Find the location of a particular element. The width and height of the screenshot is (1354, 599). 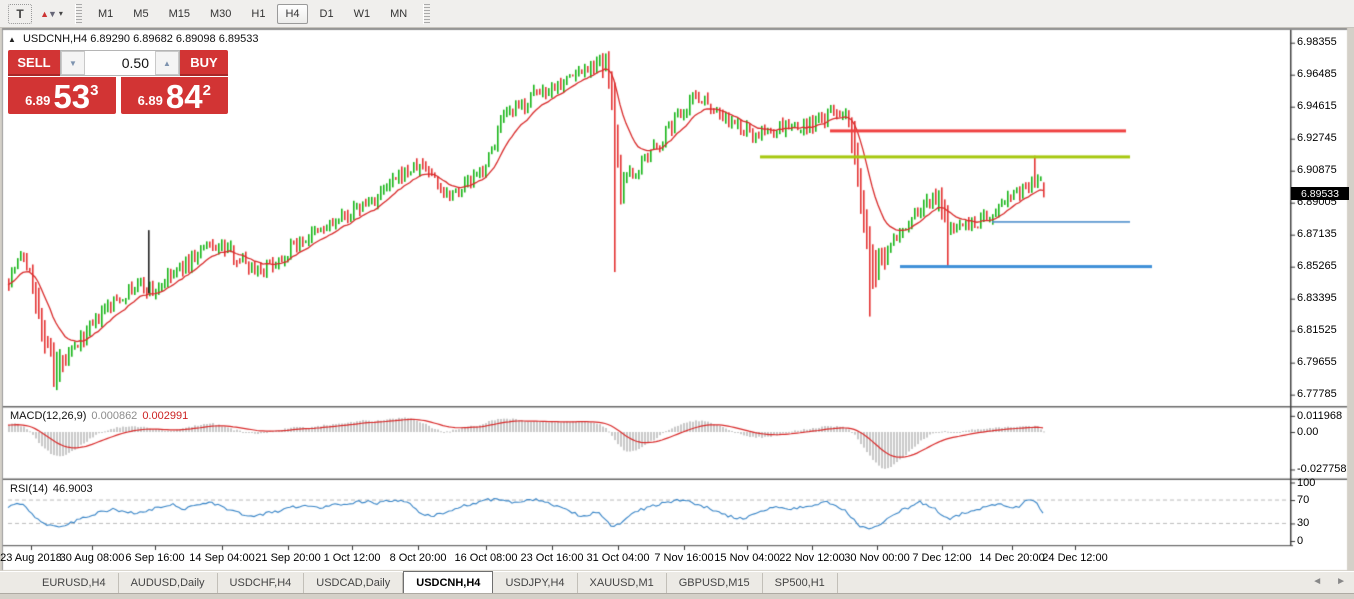

rsi-axis-label: 0 is located at coordinates (1300, 541).